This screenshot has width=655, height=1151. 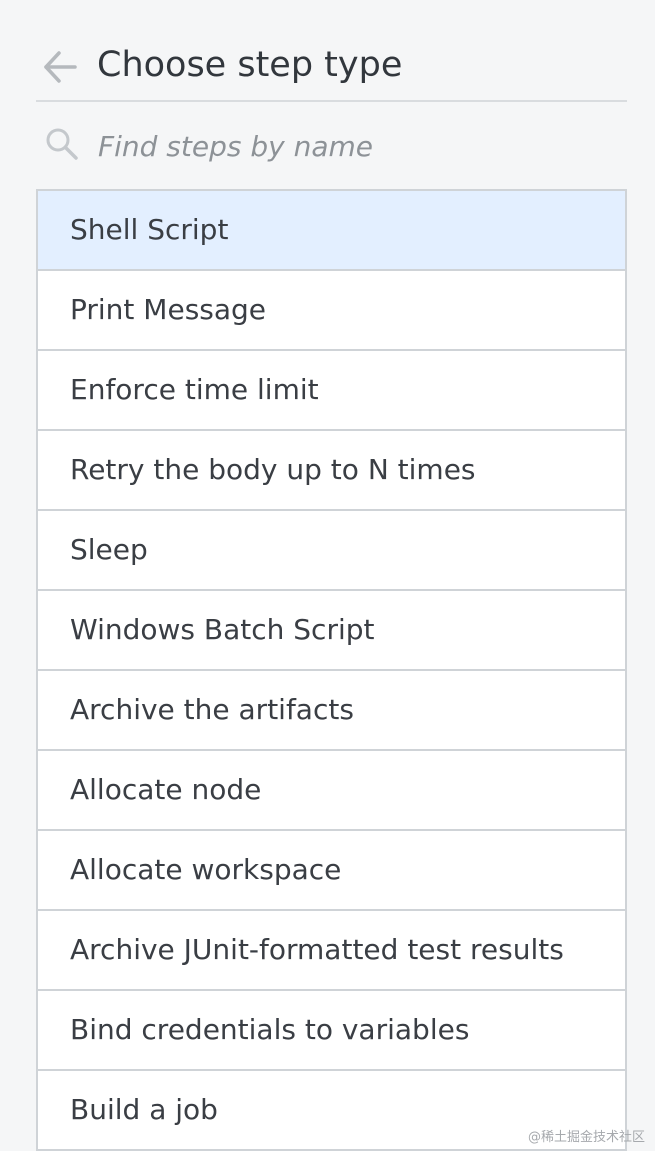 I want to click on list-item: Retry the body up to N times, so click(x=331, y=471).